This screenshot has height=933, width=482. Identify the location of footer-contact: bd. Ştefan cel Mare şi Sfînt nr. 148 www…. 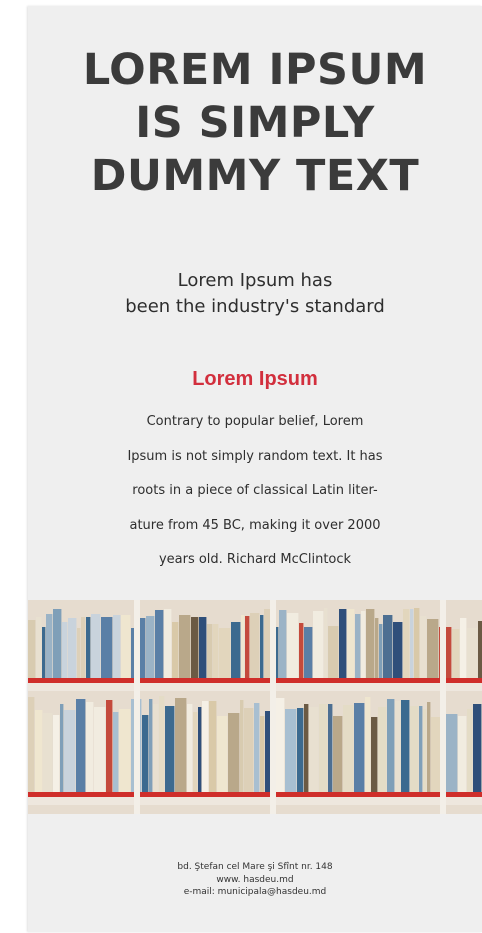
(255, 880).